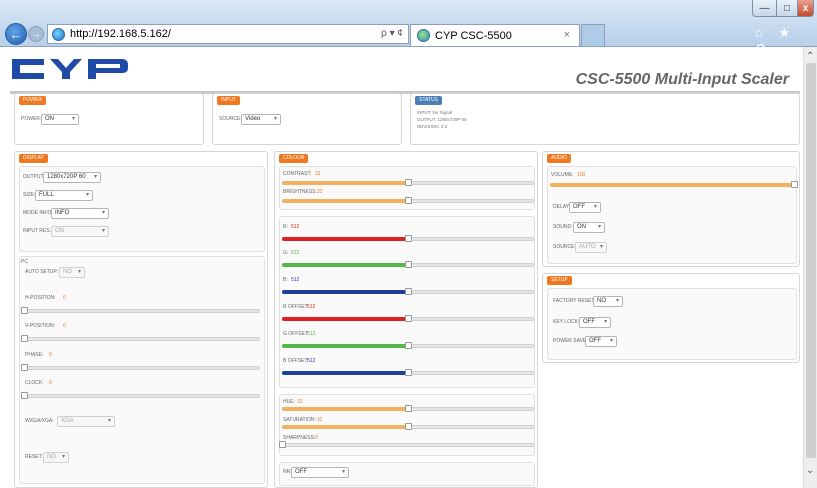 The width and height of the screenshot is (817, 488). Describe the element at coordinates (142, 311) in the screenshot. I see `h-position-slider` at that location.